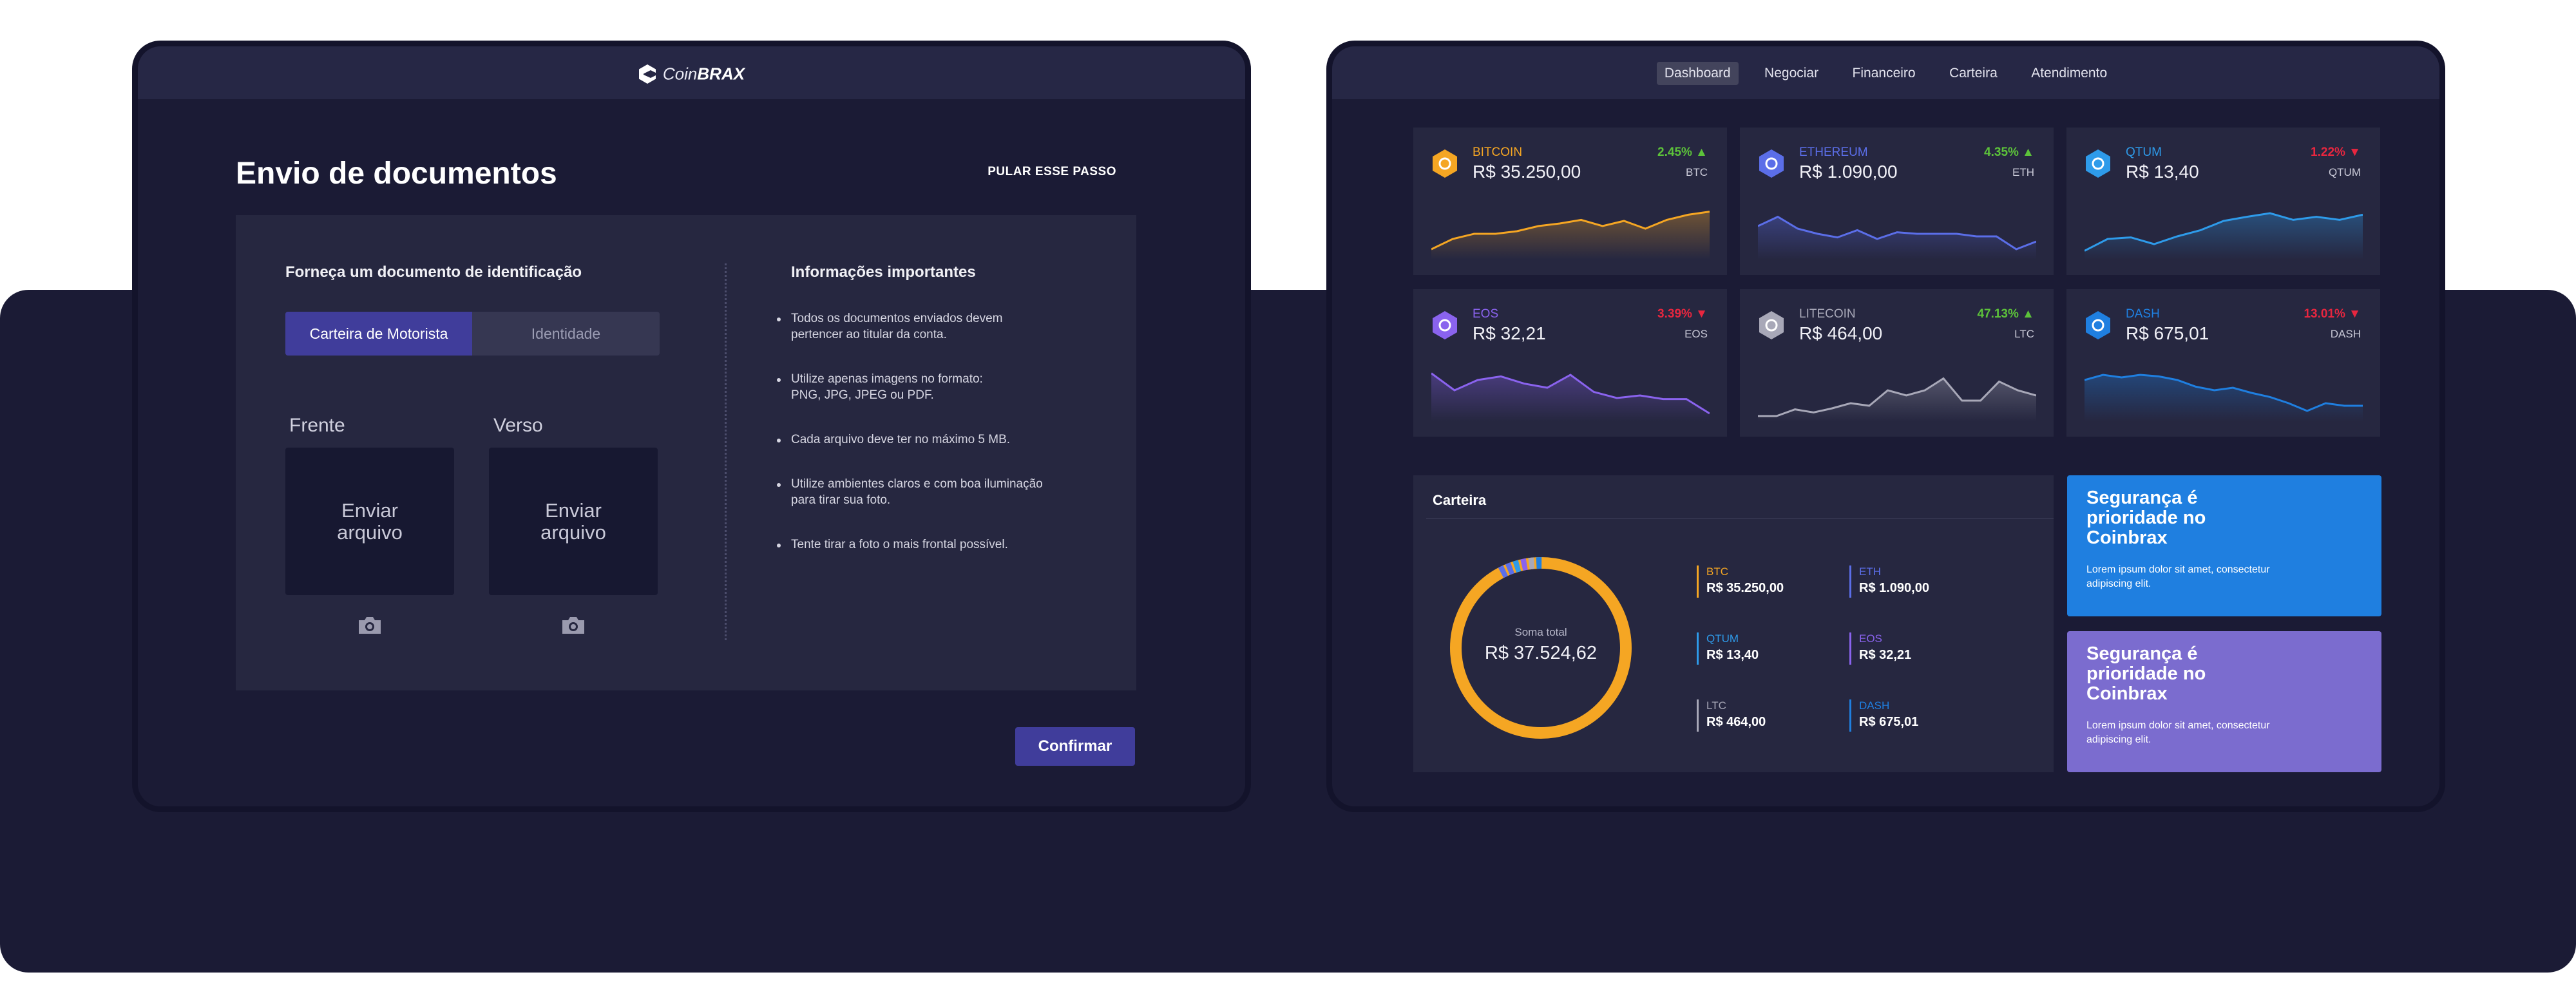 The image size is (2576, 997). What do you see at coordinates (1745, 588) in the screenshot?
I see `wallet-item-value: R$ 35.250,00` at bounding box center [1745, 588].